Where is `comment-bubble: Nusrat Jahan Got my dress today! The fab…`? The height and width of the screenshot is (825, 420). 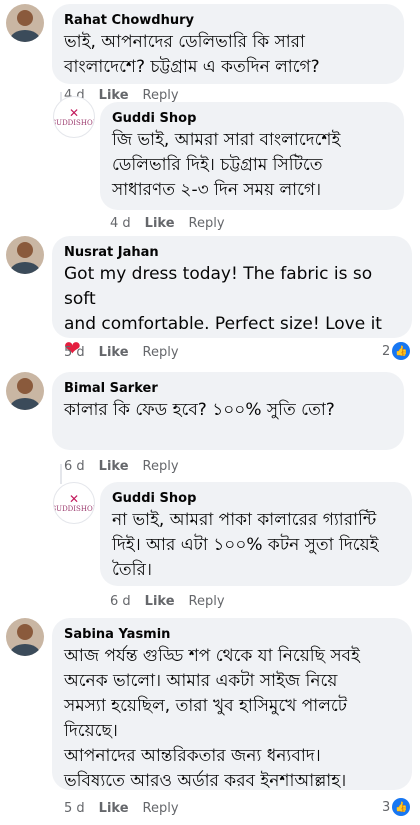 comment-bubble: Nusrat Jahan Got my dress today! The fab… is located at coordinates (232, 297).